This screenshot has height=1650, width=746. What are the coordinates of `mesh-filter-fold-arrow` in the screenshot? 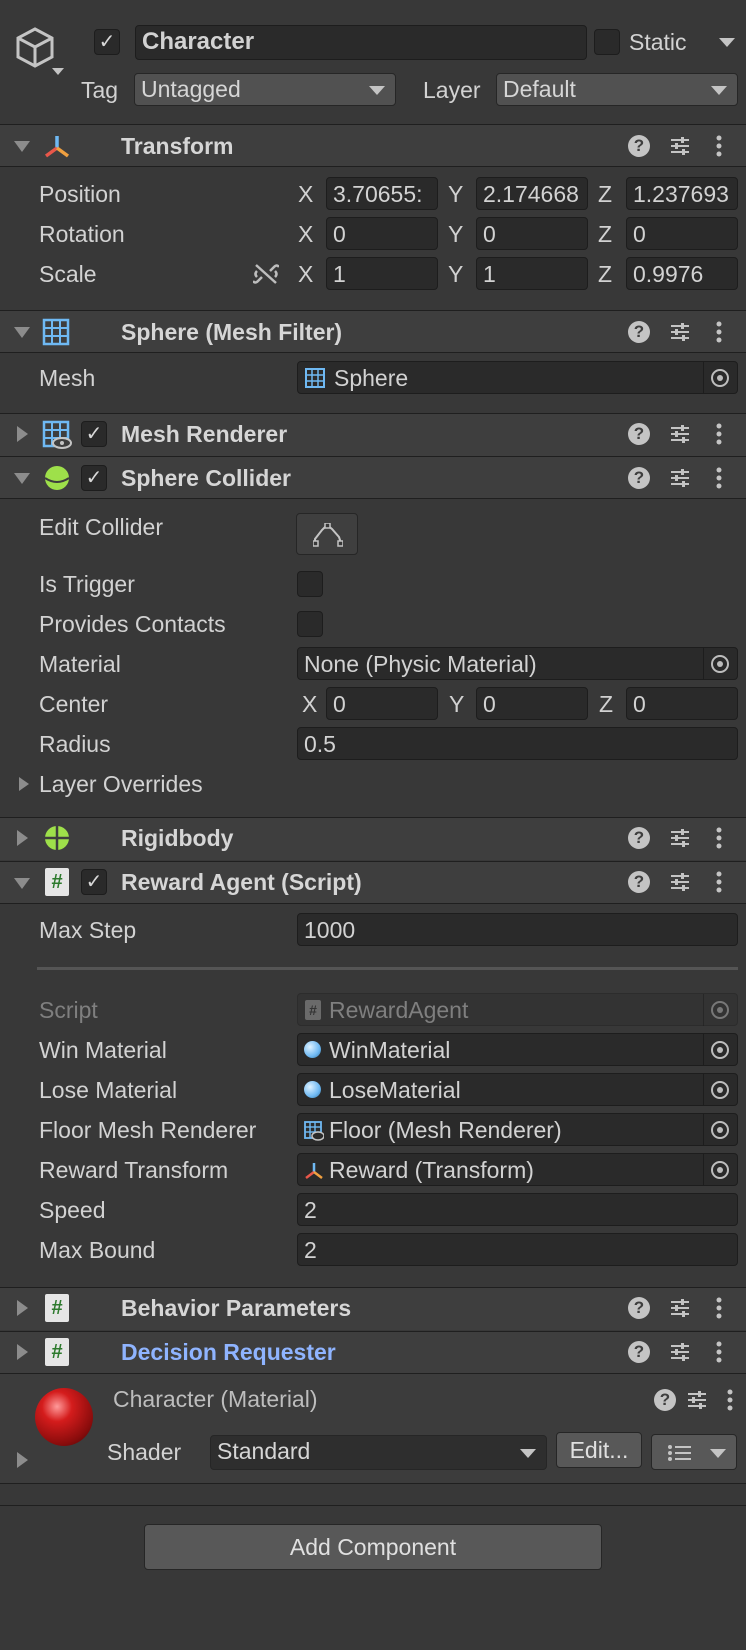 It's located at (22, 332).